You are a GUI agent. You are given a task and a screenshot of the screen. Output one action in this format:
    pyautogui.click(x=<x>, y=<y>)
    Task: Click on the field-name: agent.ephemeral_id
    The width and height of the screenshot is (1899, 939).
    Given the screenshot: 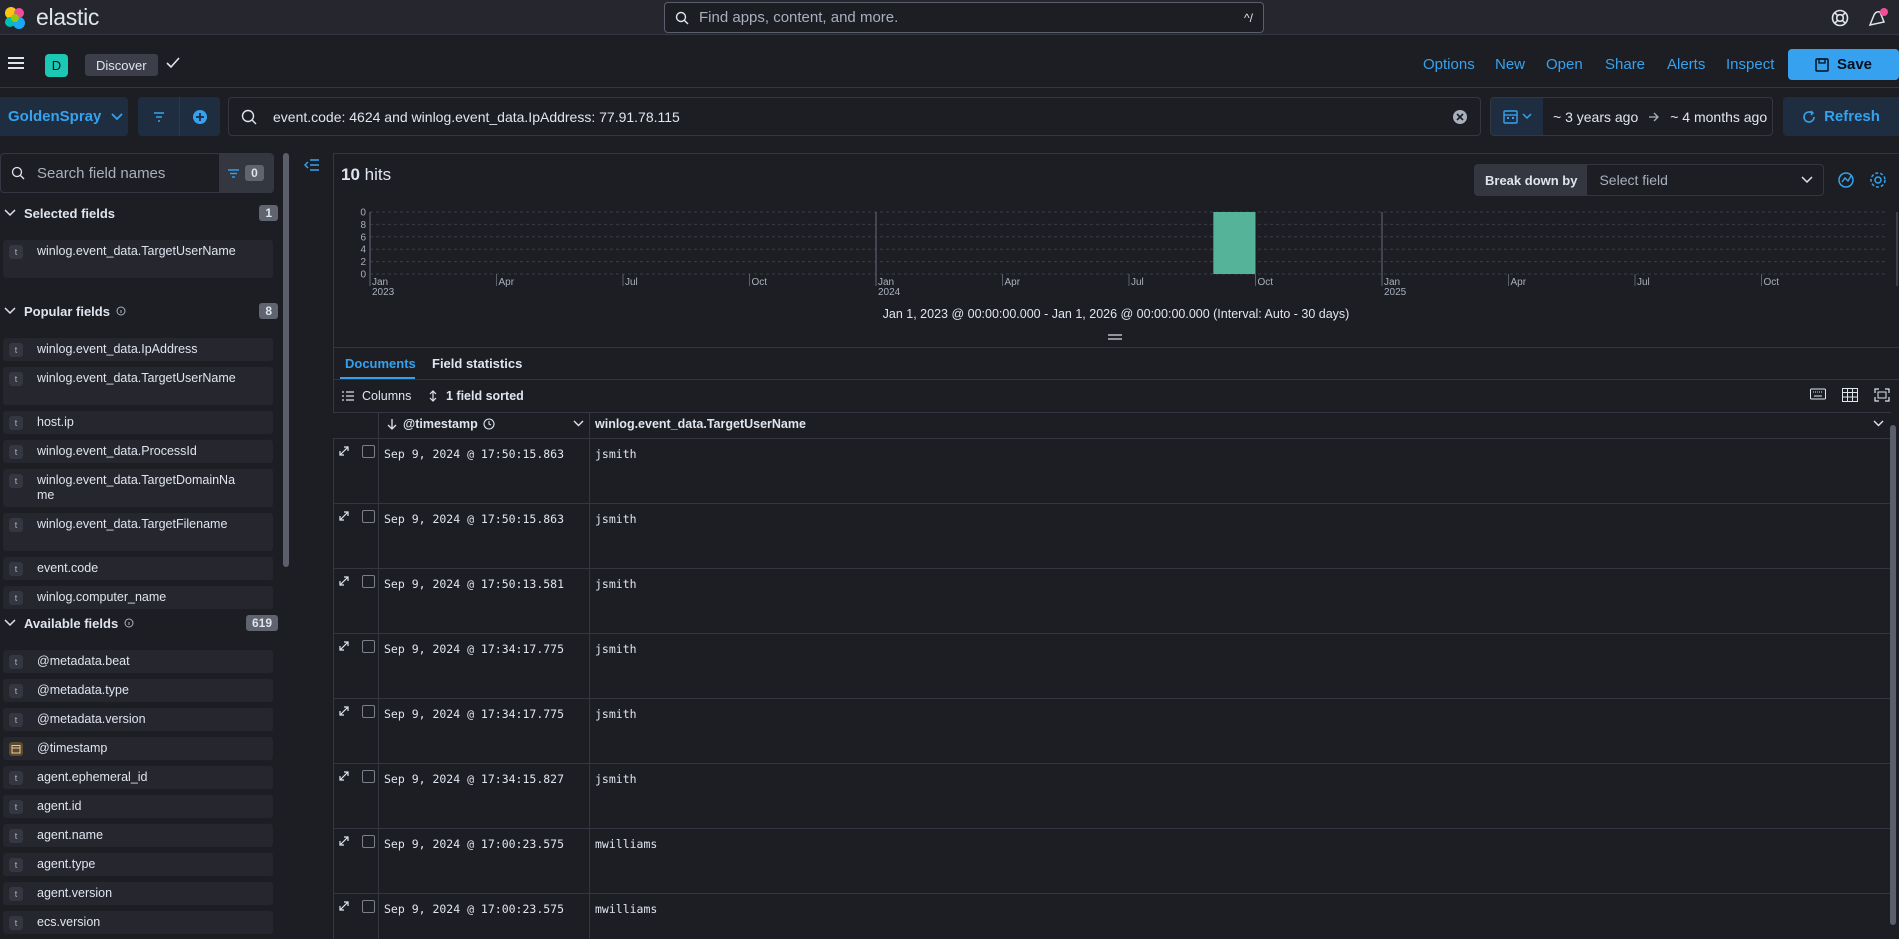 What is the action you would take?
    pyautogui.click(x=92, y=777)
    